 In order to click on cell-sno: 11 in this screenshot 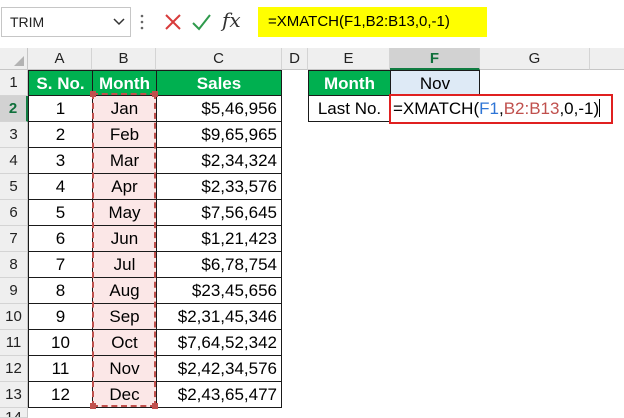, I will do `click(60, 369)`.